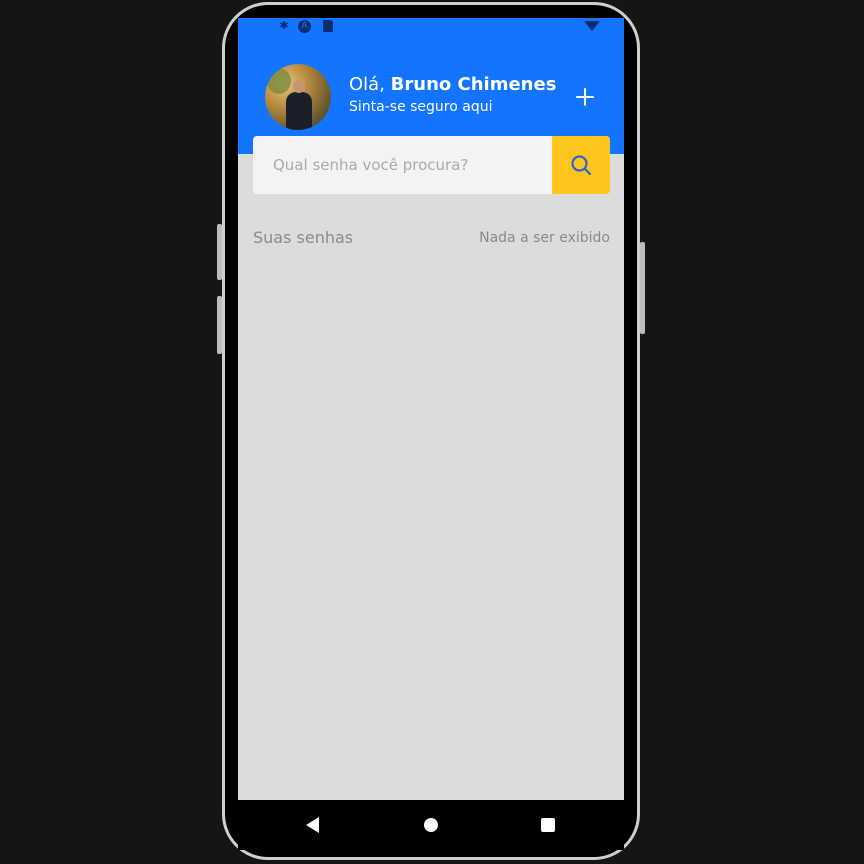 The width and height of the screenshot is (864, 864). Describe the element at coordinates (279, 81) in the screenshot. I see `avatar-background-tree` at that location.